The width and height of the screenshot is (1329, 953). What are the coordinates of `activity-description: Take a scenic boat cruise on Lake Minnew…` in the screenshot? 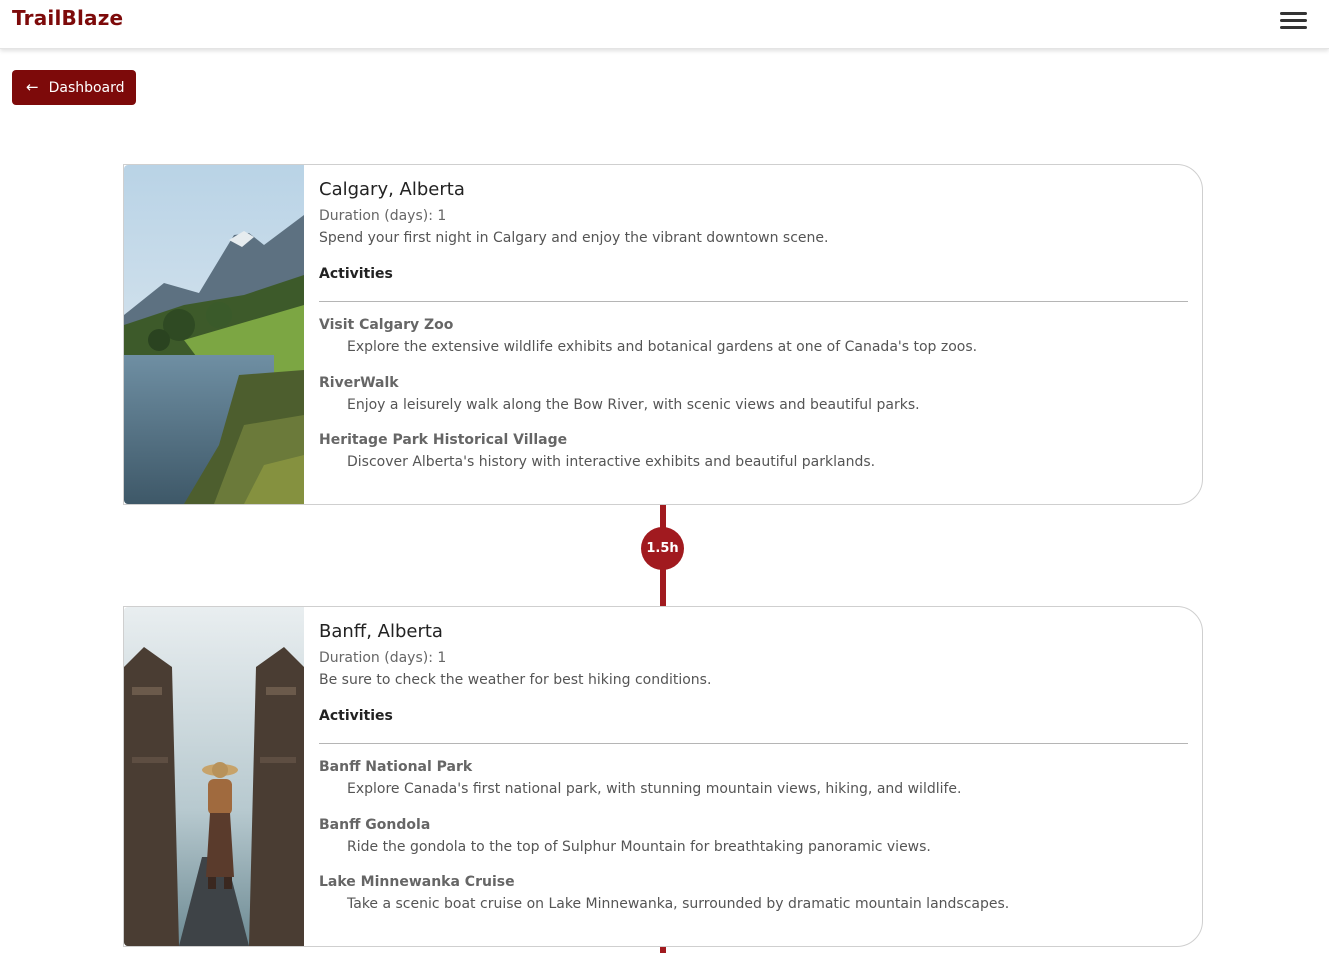 It's located at (678, 904).